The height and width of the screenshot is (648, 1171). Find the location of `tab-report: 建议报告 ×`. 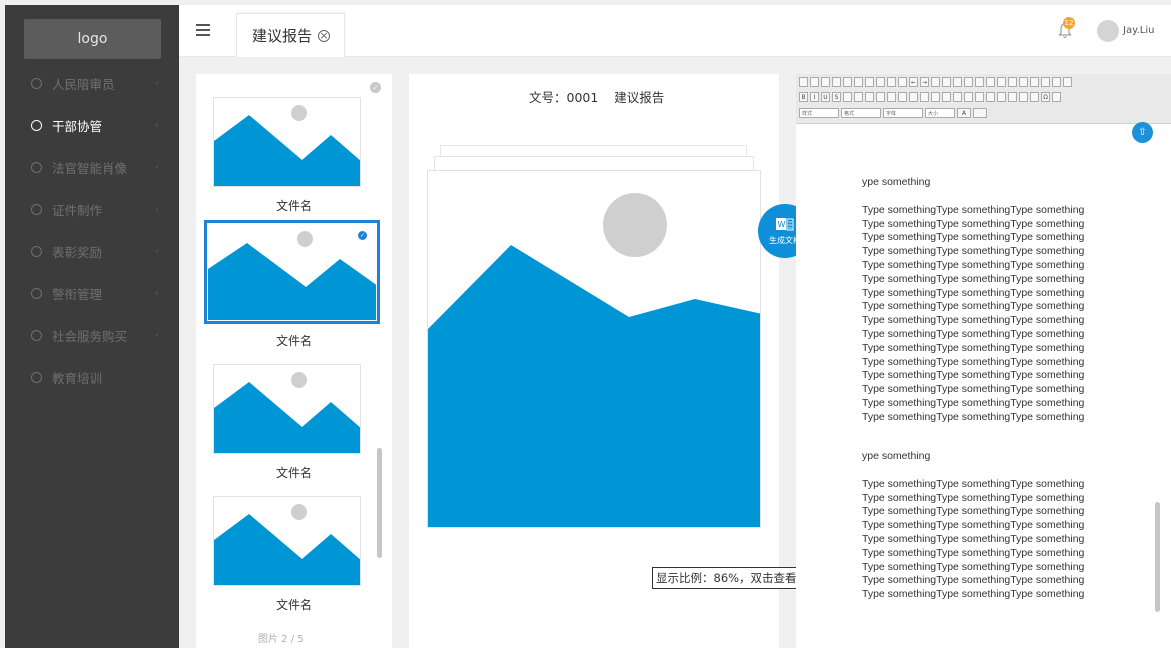

tab-report: 建议报告 × is located at coordinates (290, 35).